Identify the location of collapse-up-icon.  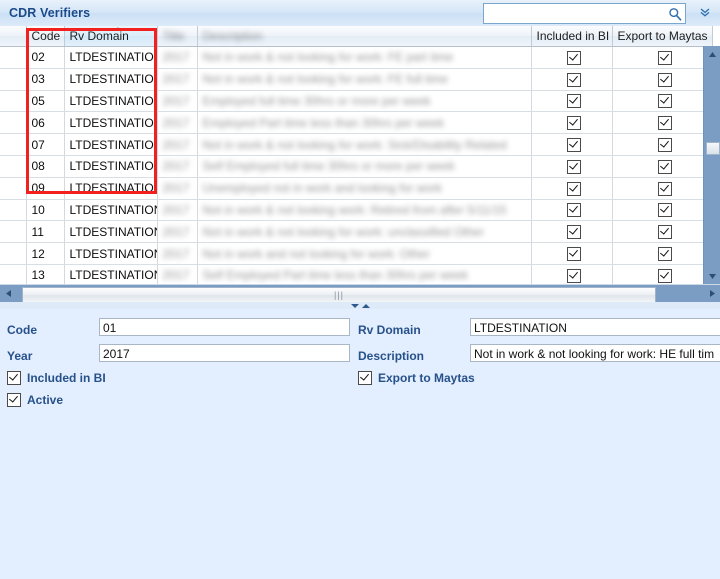
(365, 305).